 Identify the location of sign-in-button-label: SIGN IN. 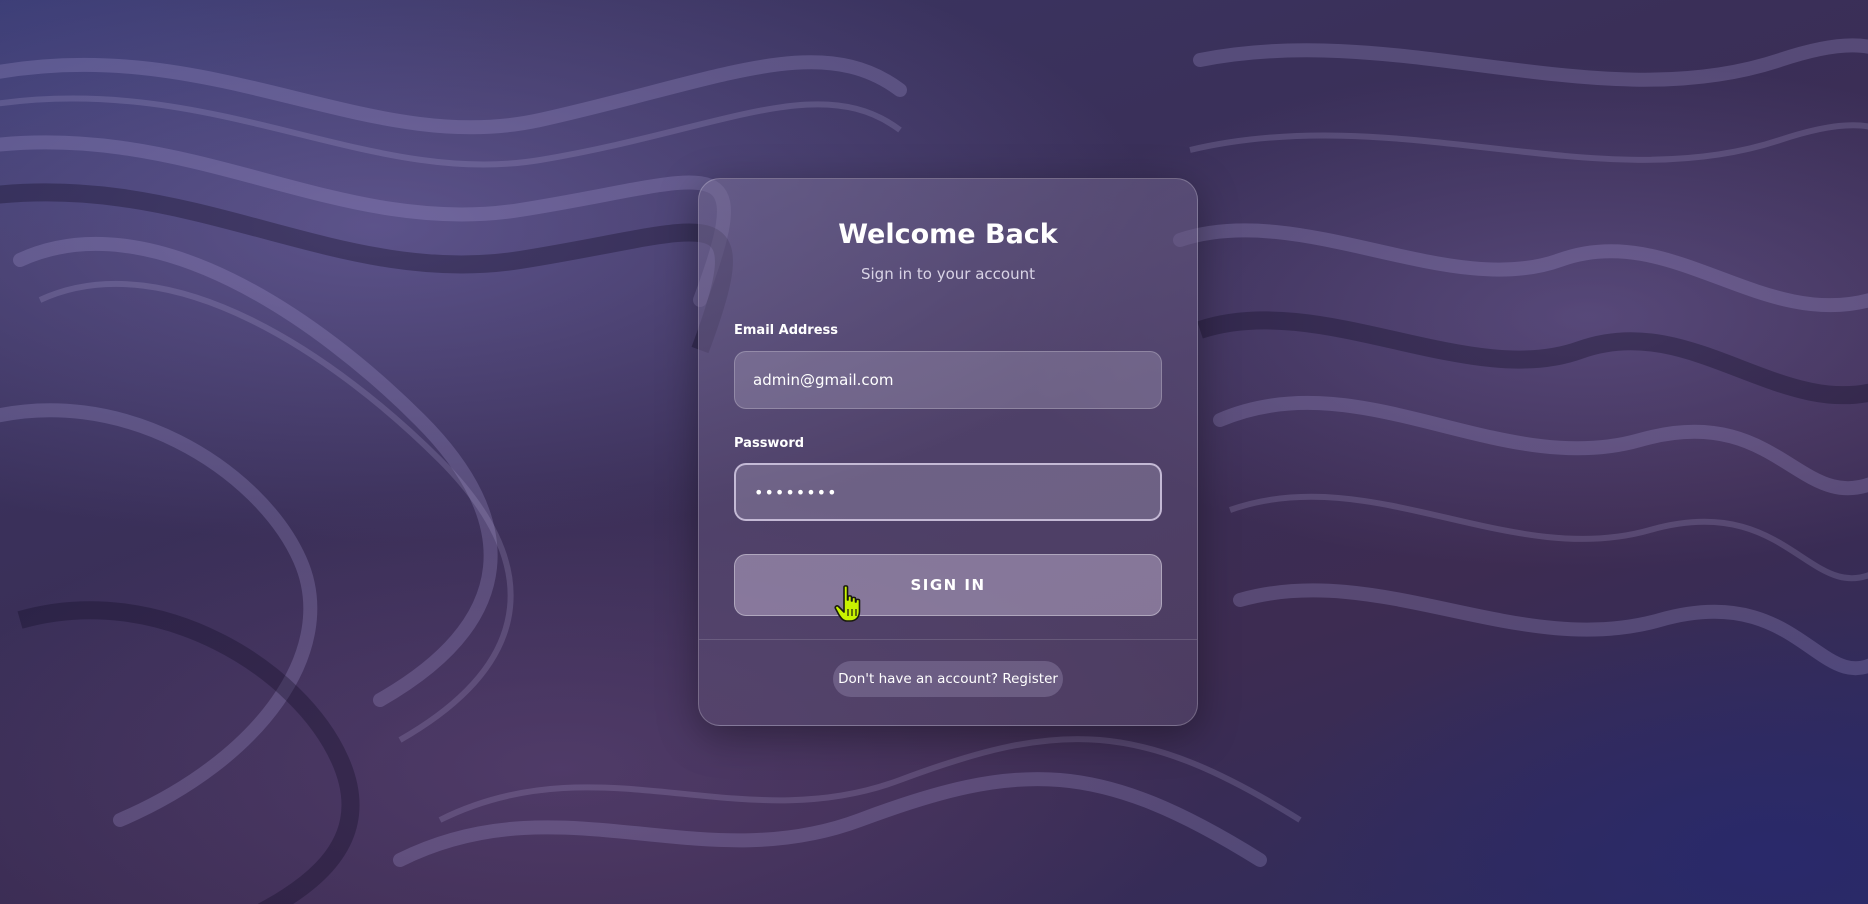
(948, 585).